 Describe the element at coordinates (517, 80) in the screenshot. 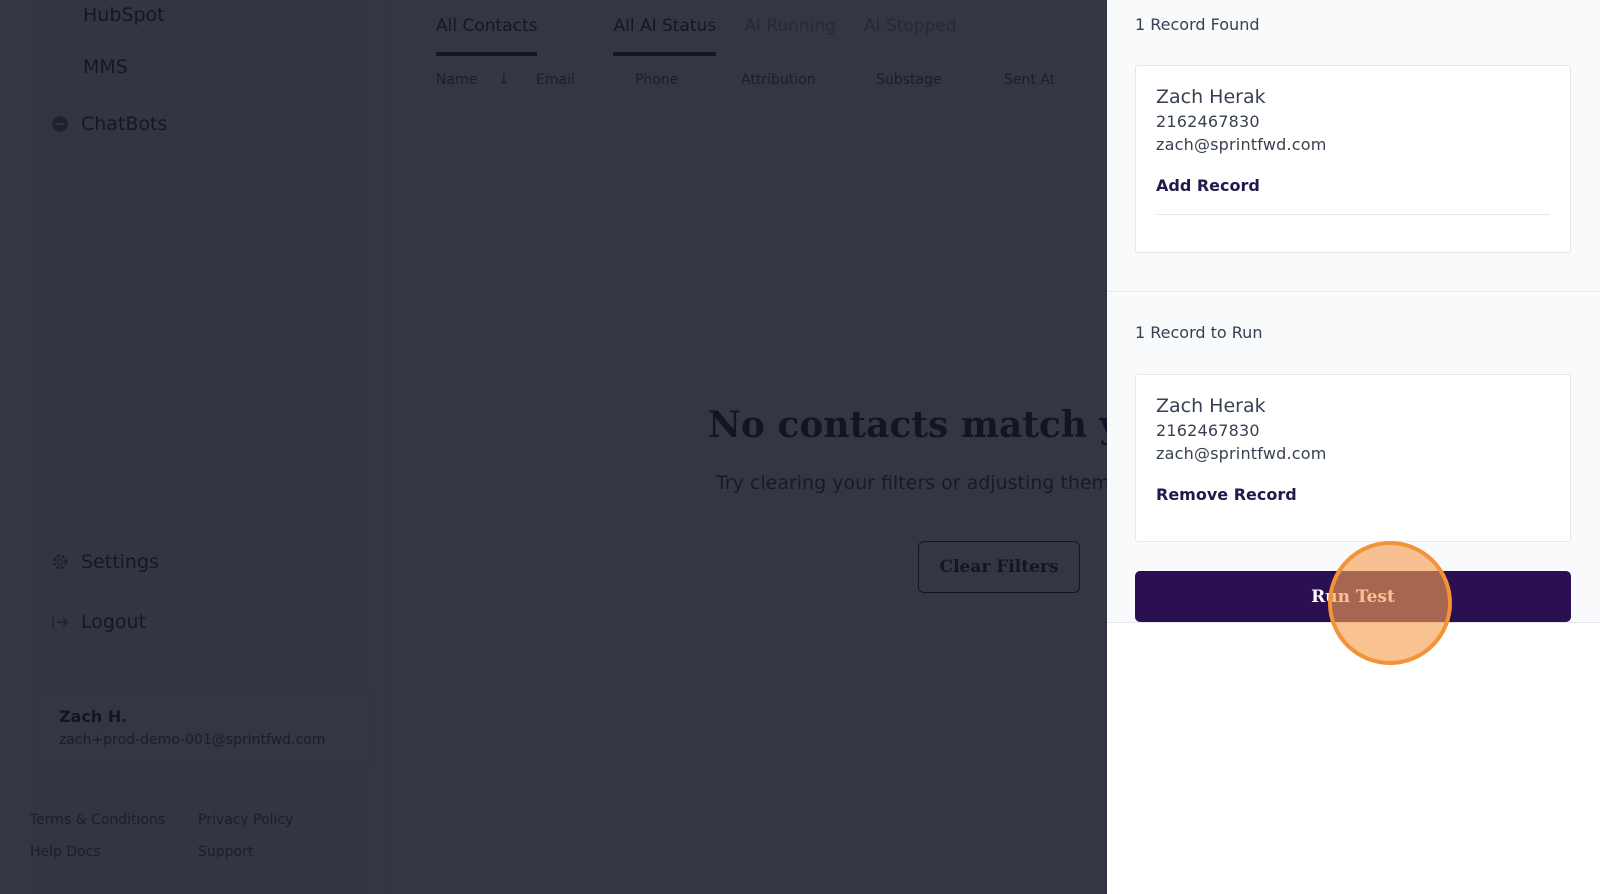

I see `sort-arrow-down-icon: ↓` at that location.